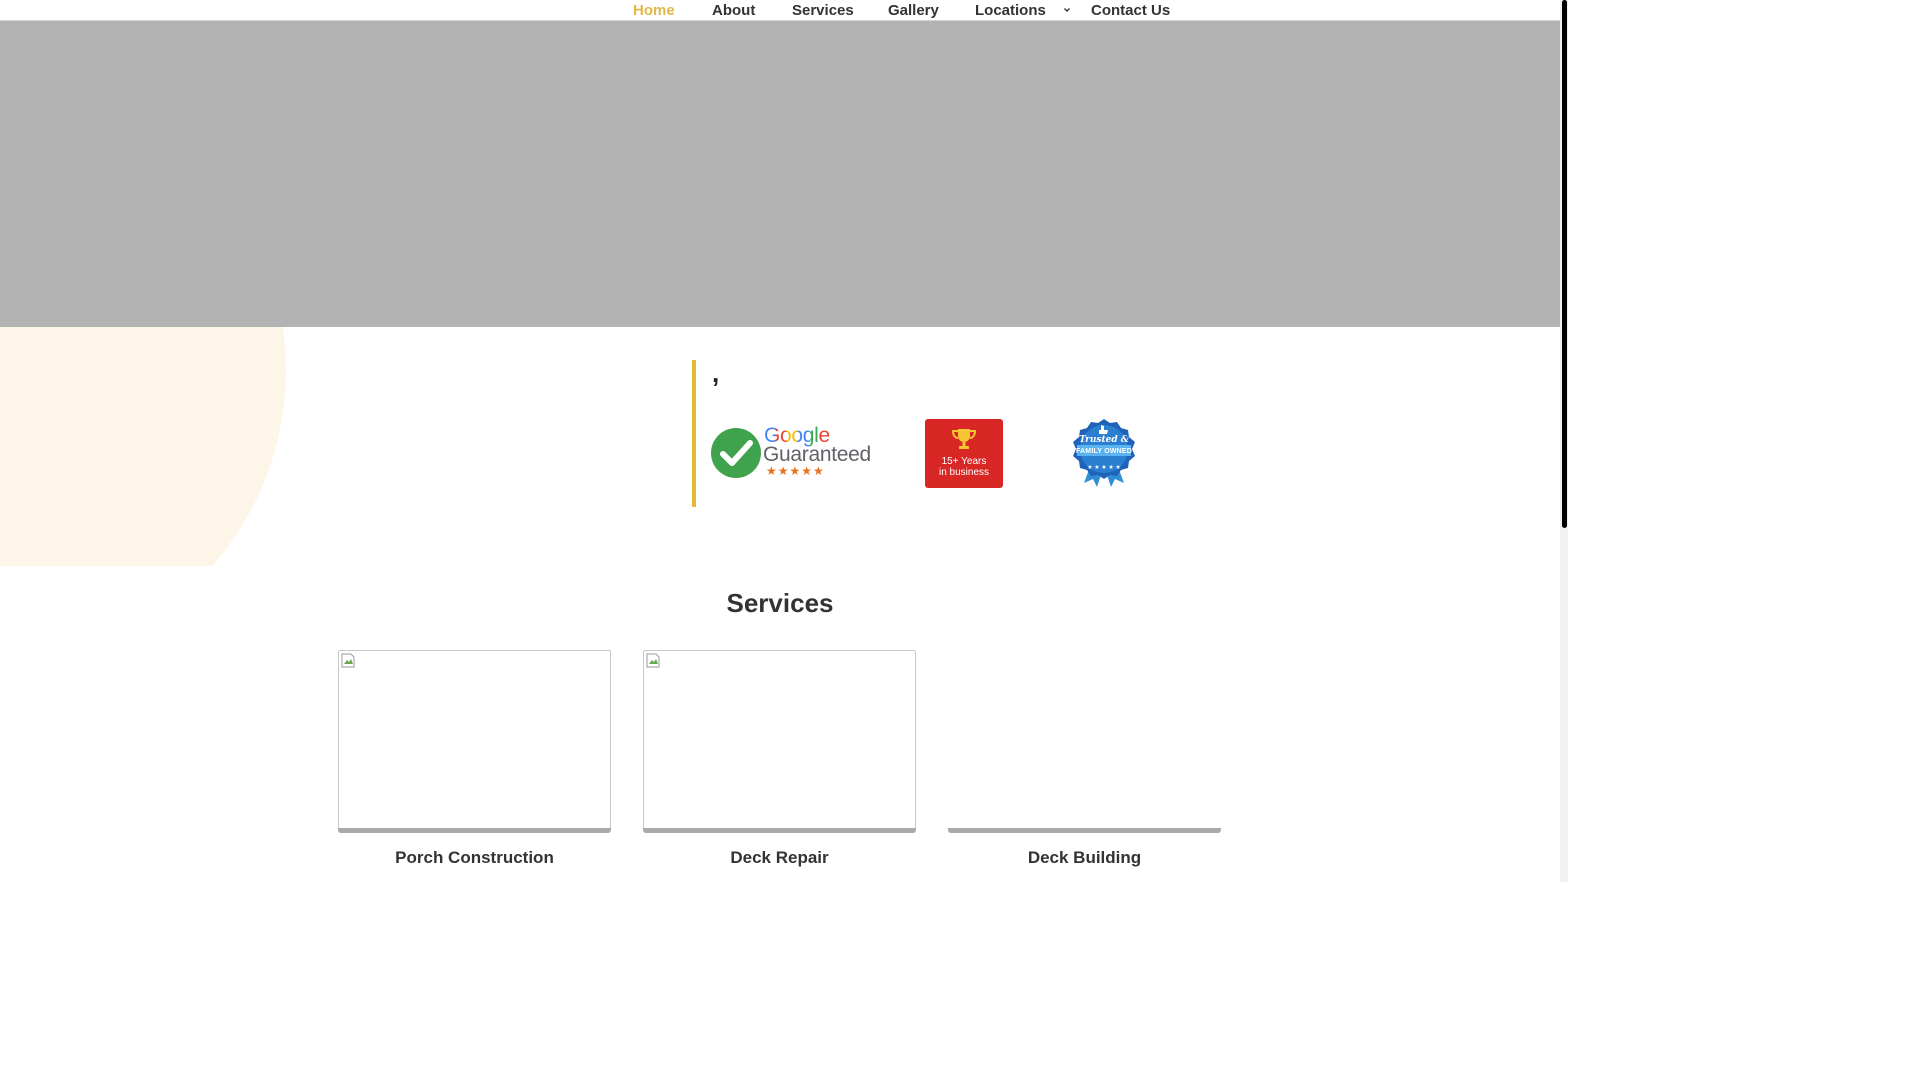 The image size is (1920, 1080). I want to click on service-label-porch-construction: Porch Construction, so click(474, 858).